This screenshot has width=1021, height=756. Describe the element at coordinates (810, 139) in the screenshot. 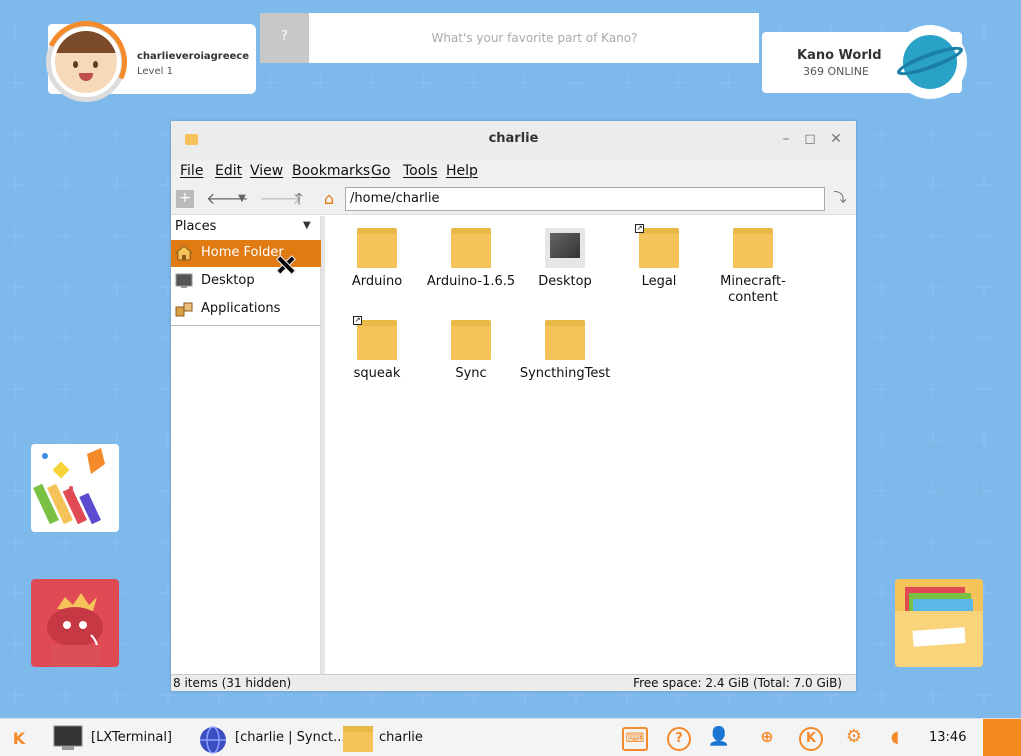

I see `maximize-icon: ◻` at that location.